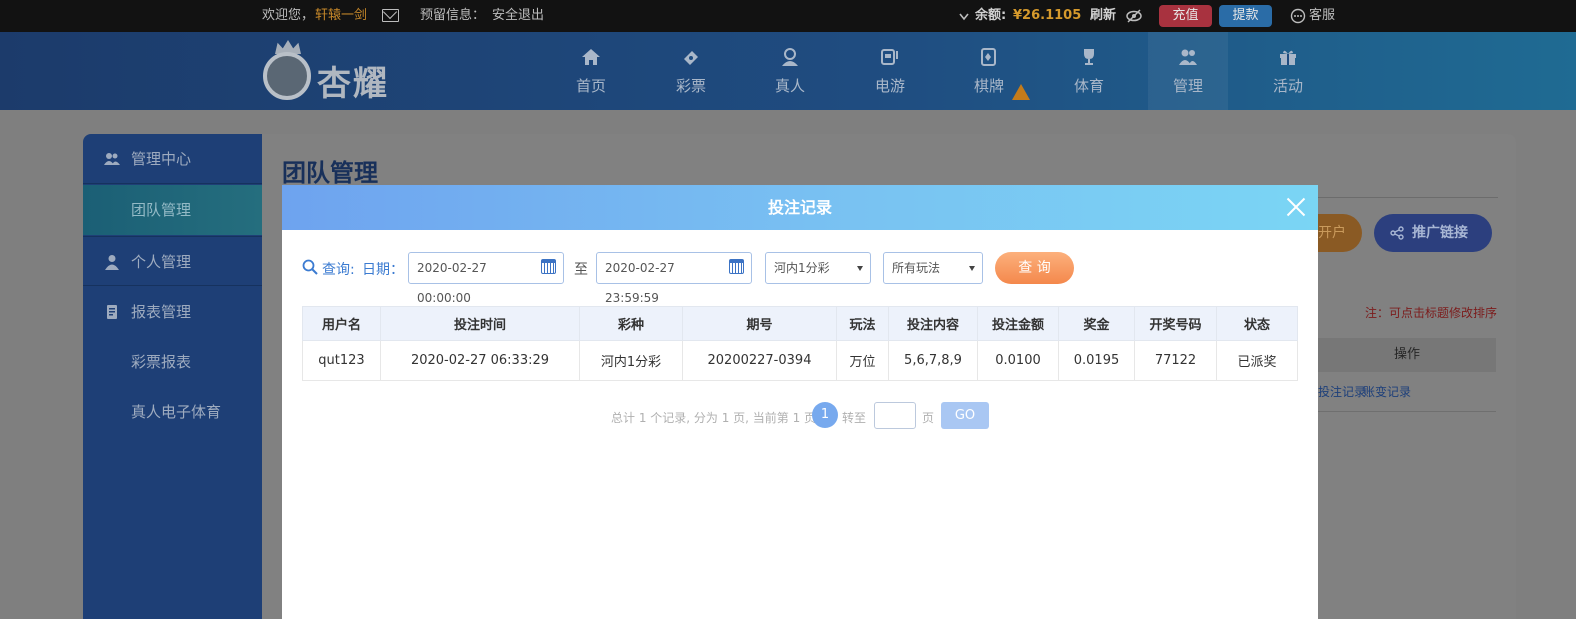 The width and height of the screenshot is (1576, 619). Describe the element at coordinates (353, 84) in the screenshot. I see `brand-name: 杏耀` at that location.